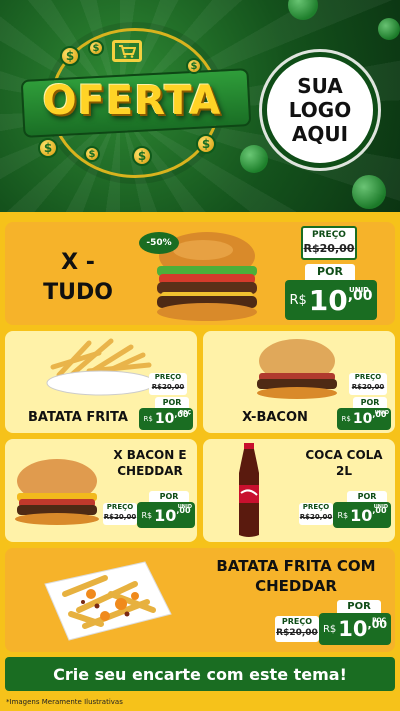 The image size is (400, 711). I want to click on logo-placeholder: SUA LOGO AQUI, so click(320, 110).